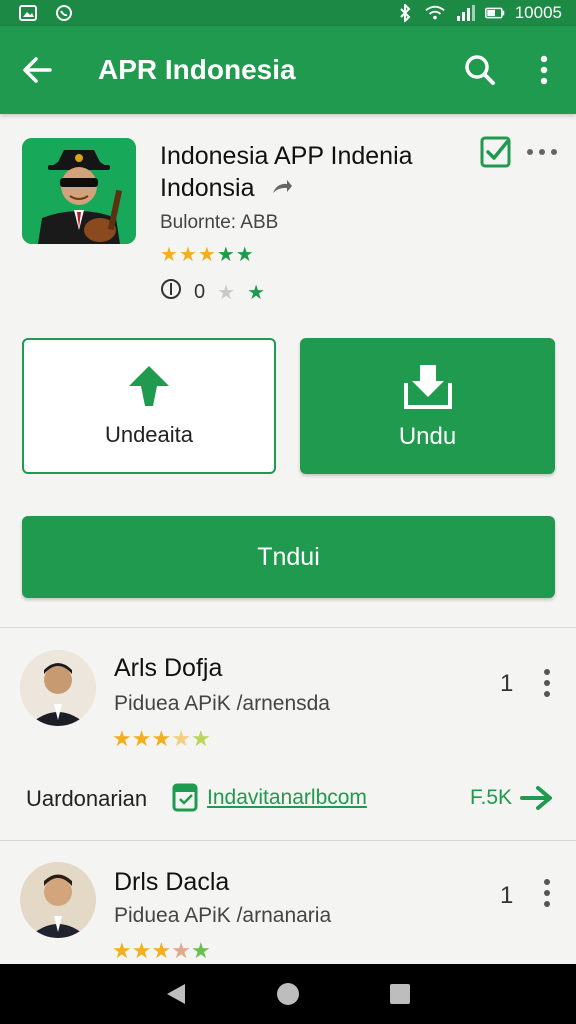  What do you see at coordinates (186, 797) in the screenshot?
I see `document-icon` at bounding box center [186, 797].